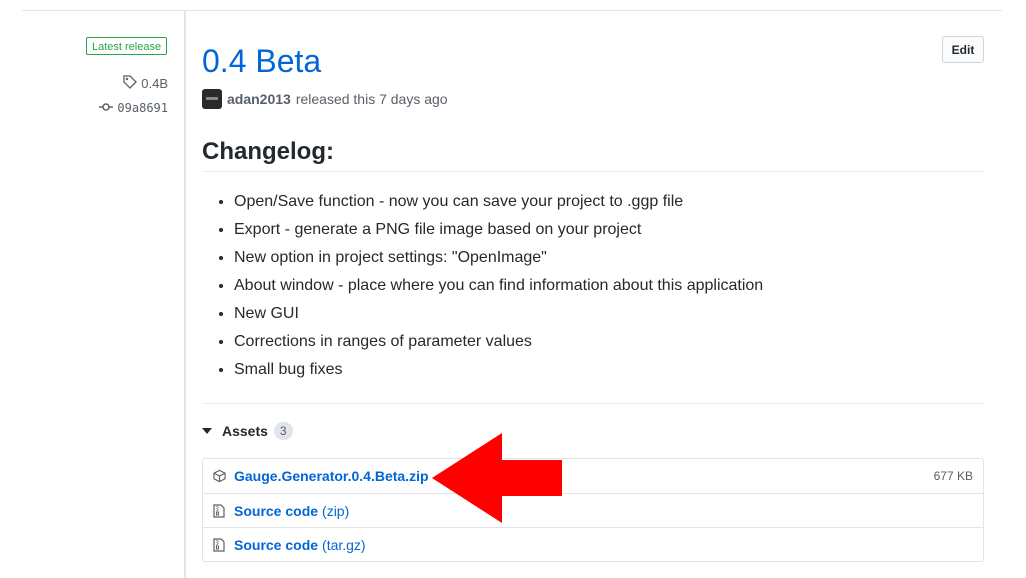  What do you see at coordinates (953, 476) in the screenshot?
I see `asset-size: 677 KB` at bounding box center [953, 476].